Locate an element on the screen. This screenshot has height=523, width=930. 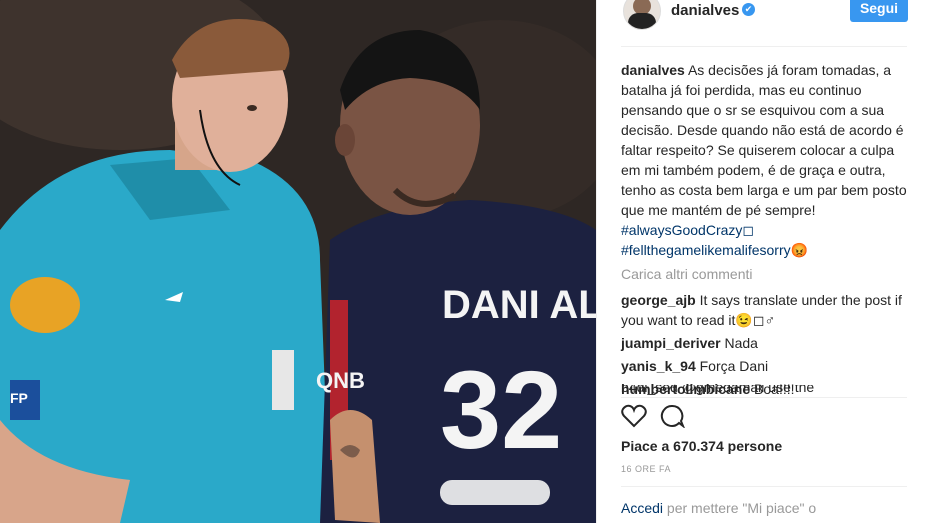
comment-username: yanis_k_94 is located at coordinates (658, 366).